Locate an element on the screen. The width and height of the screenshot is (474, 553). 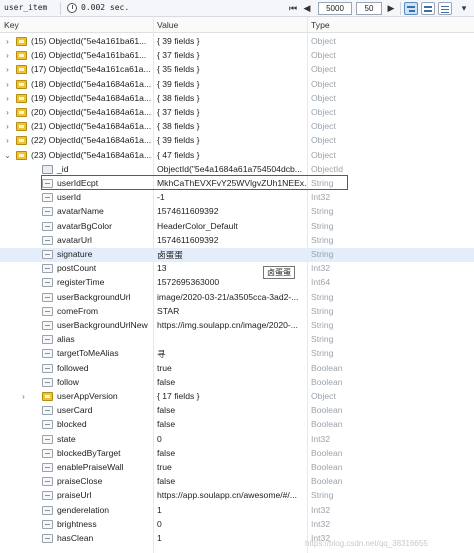
row-value: { 35 fields } is located at coordinates (232, 69).